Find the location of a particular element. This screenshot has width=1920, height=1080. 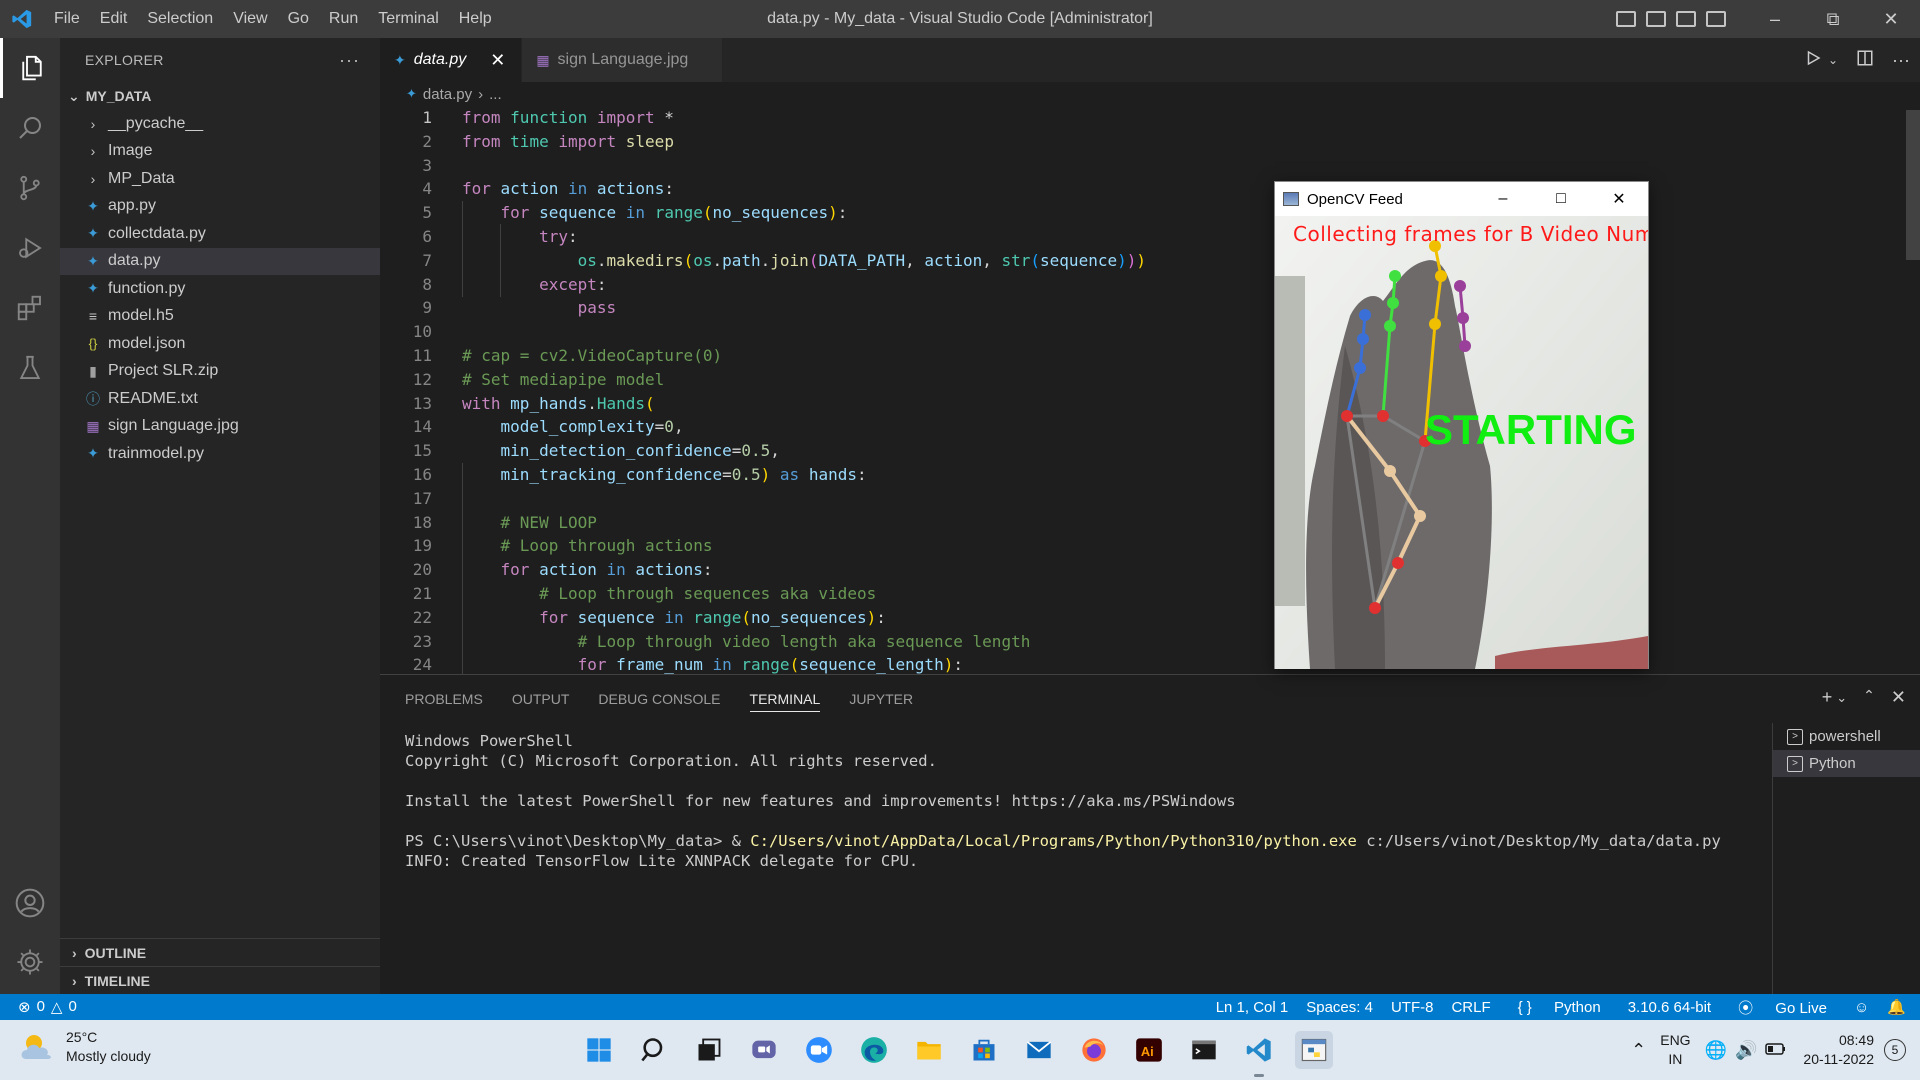

minimize-button: – is located at coordinates (1775, 19).